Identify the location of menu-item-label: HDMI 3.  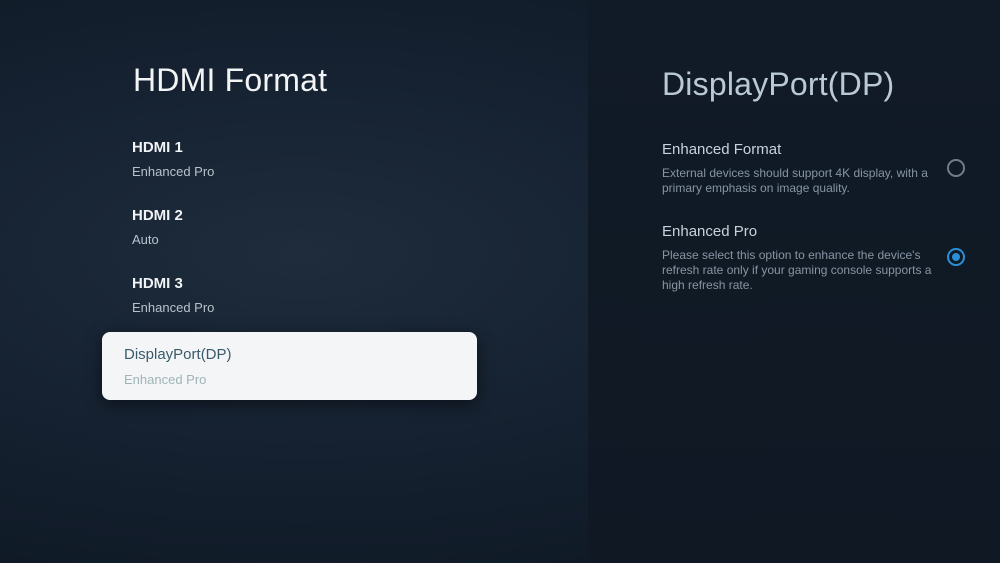
(157, 283).